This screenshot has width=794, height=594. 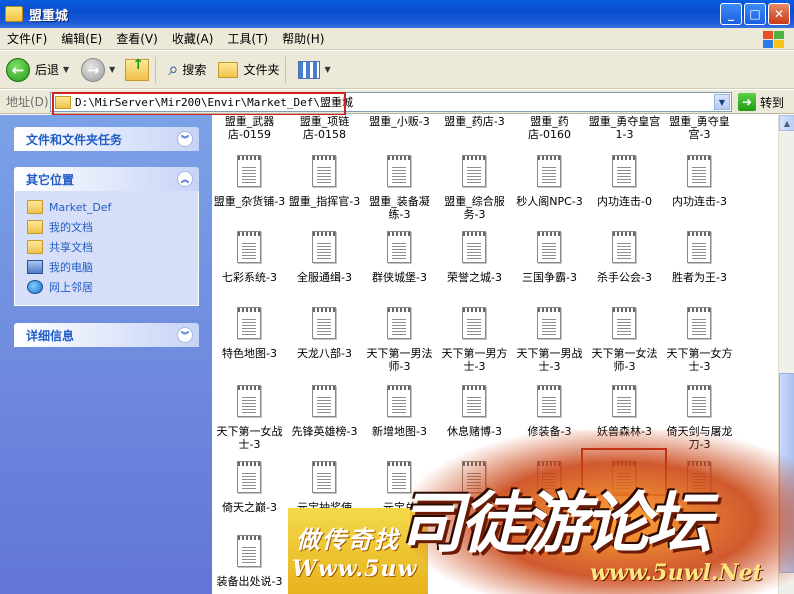 I want to click on file-item: 盟重_小贩-3, so click(x=399, y=121).